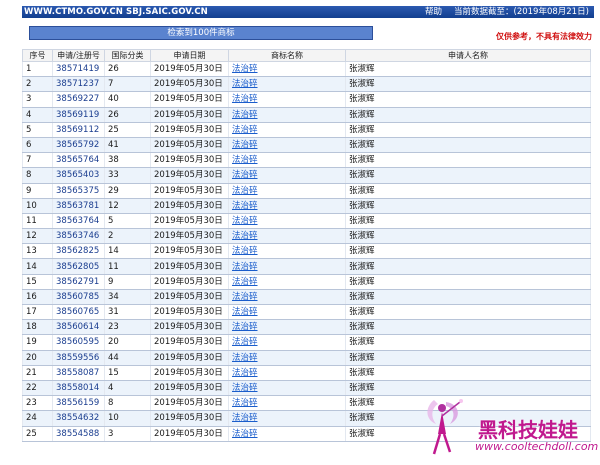  Describe the element at coordinates (78, 205) in the screenshot. I see `reg-number-link: 38563781` at that location.